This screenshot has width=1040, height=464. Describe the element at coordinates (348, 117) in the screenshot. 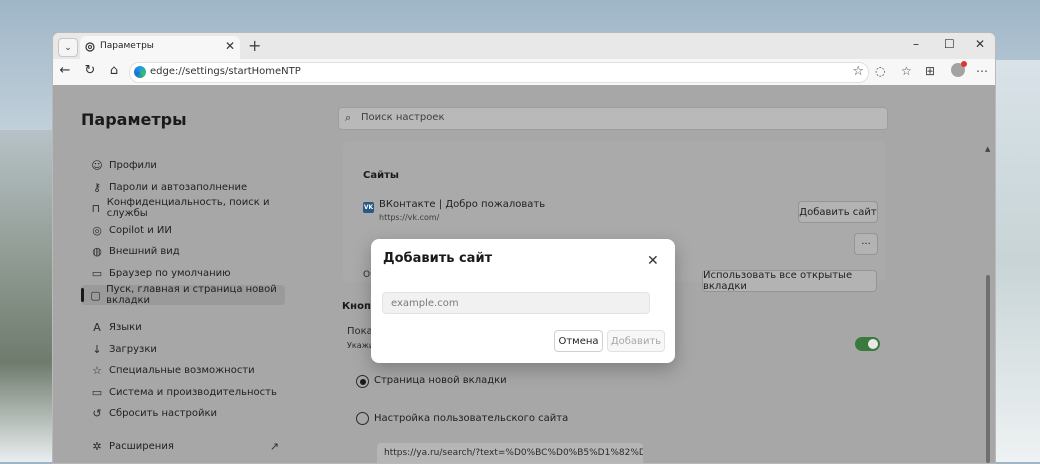

I see `search-icon: ⌕` at that location.